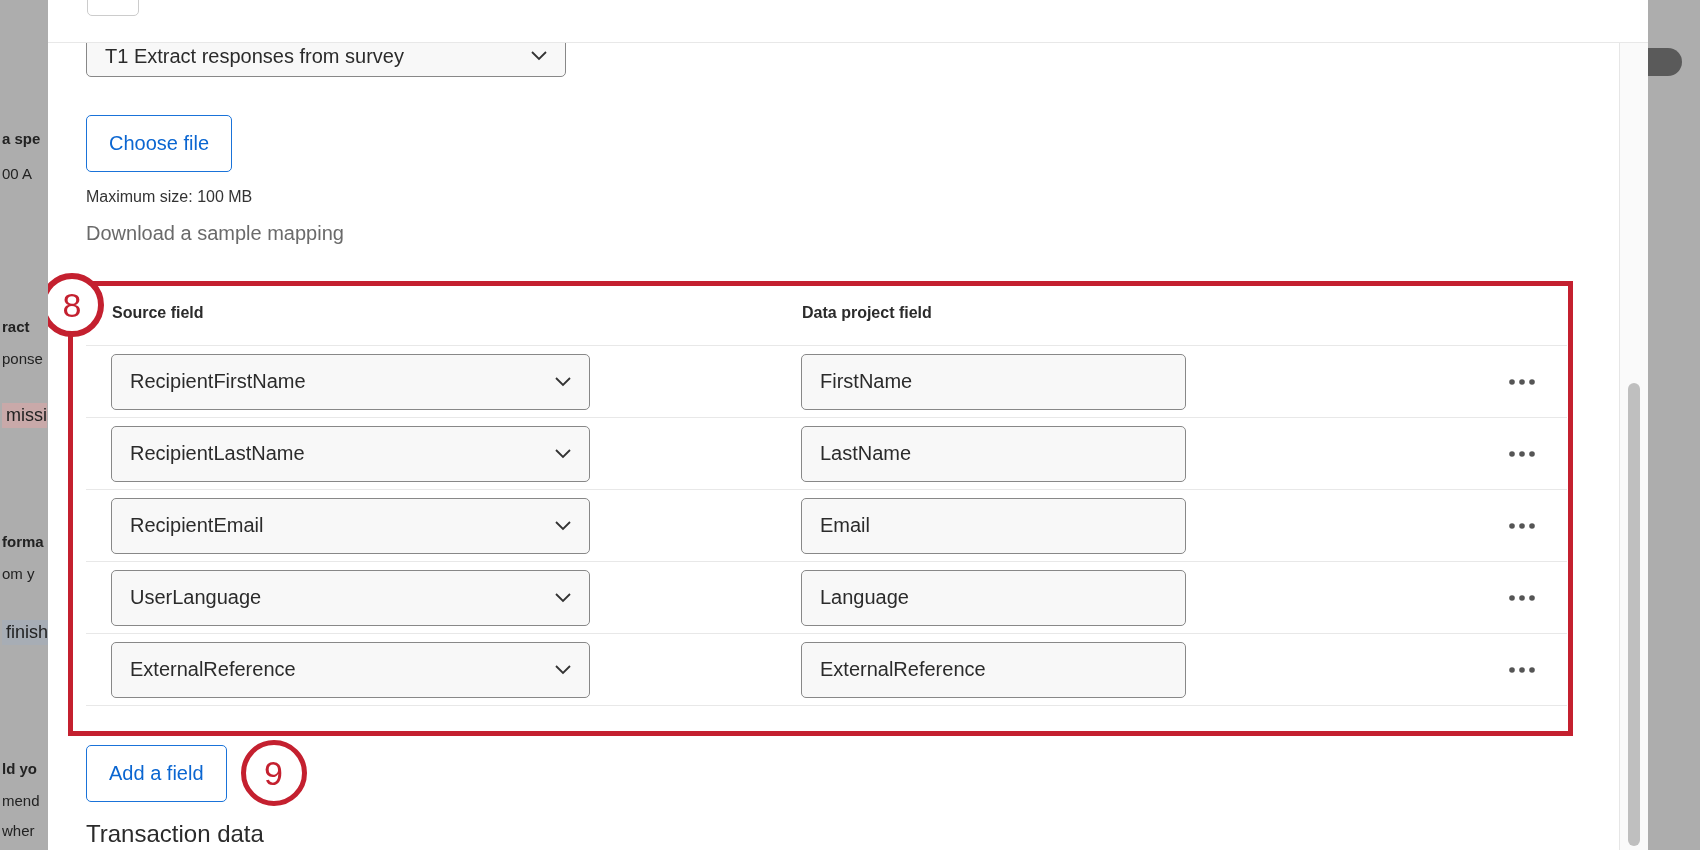 This screenshot has height=850, width=1700. Describe the element at coordinates (156, 773) in the screenshot. I see `add-field-button: Add a field` at that location.